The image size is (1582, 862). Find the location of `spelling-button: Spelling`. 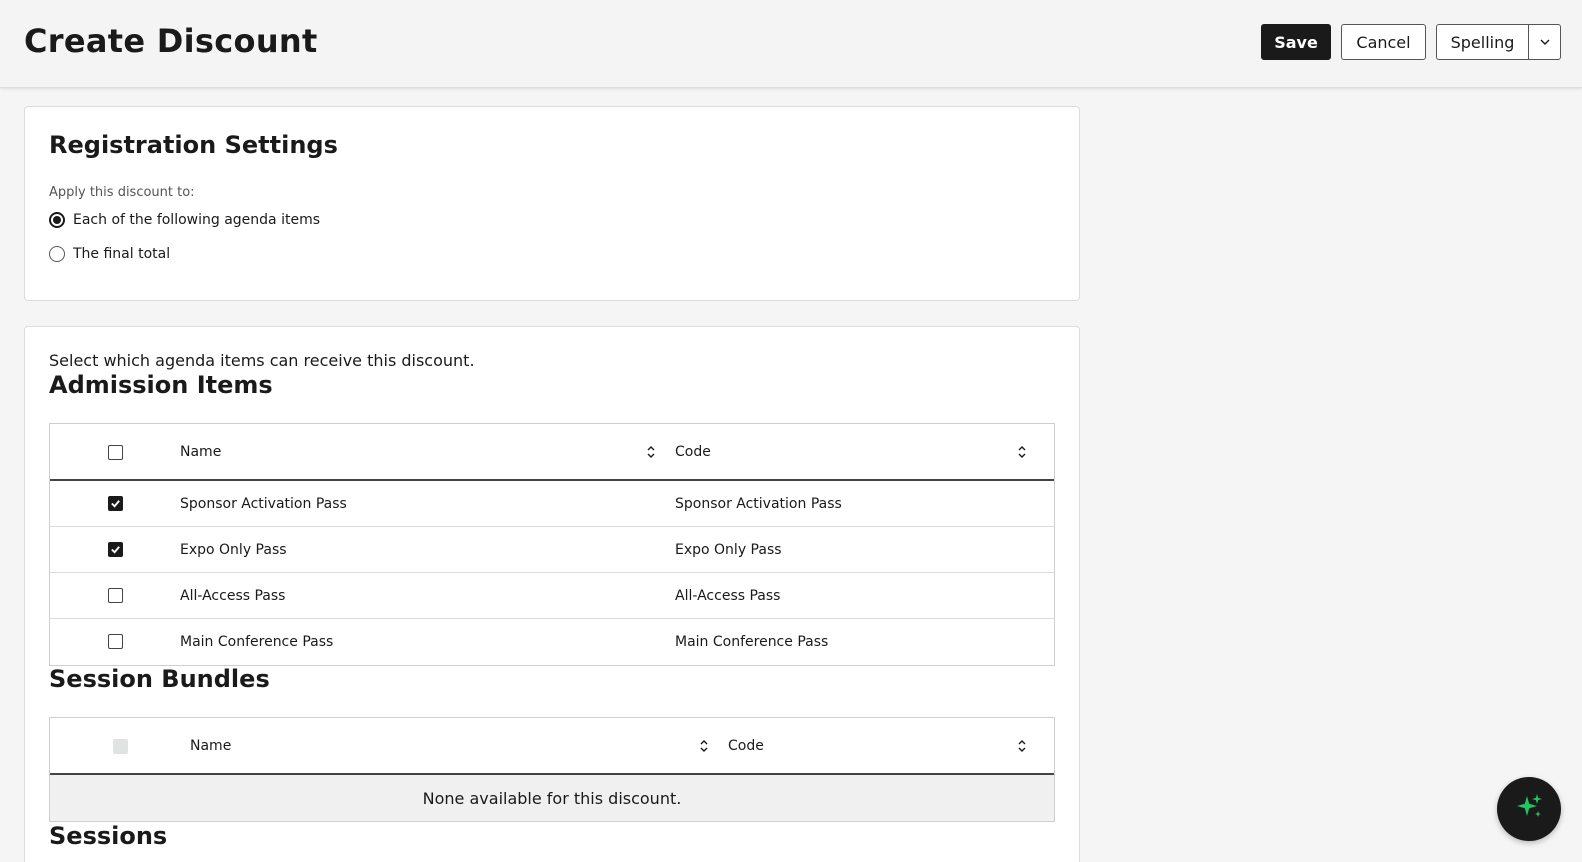

spelling-button: Spelling is located at coordinates (1482, 42).